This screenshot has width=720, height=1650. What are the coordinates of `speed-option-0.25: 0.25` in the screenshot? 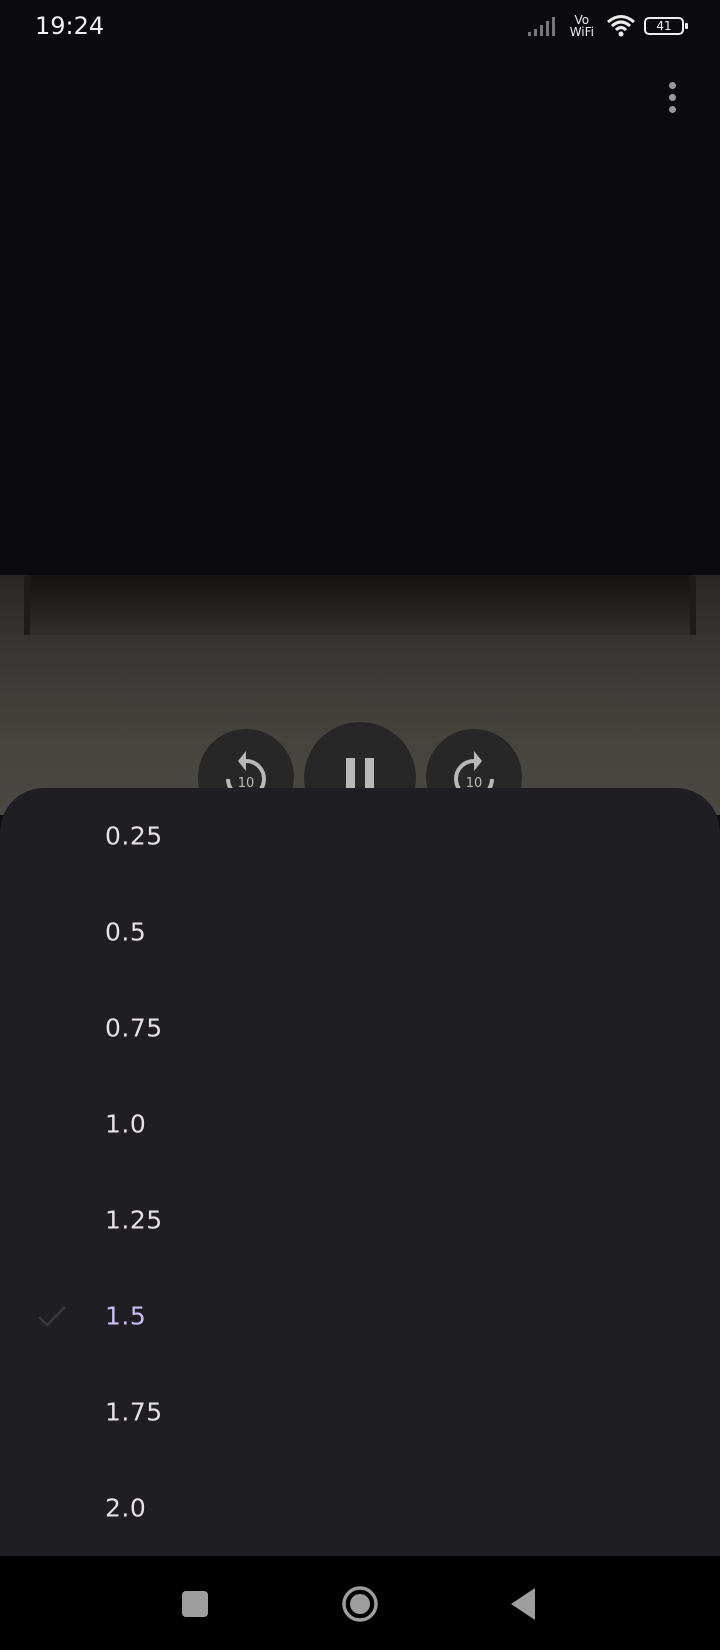 It's located at (360, 836).